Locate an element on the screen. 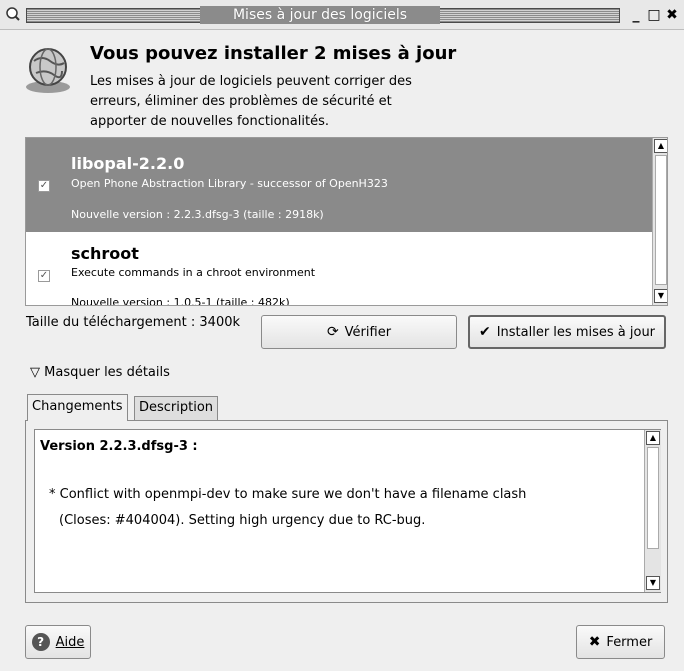 Image resolution: width=684 pixels, height=671 pixels. close-button: ✖ Fermer is located at coordinates (620, 642).